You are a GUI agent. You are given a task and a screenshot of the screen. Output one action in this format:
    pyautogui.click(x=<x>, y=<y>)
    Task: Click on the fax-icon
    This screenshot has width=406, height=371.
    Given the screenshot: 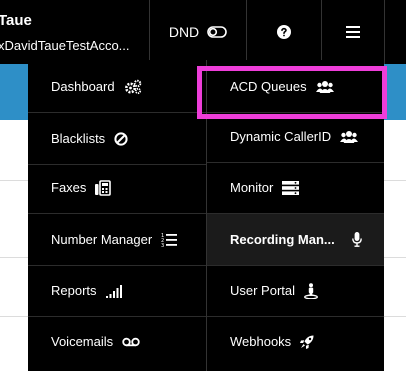 What is the action you would take?
    pyautogui.click(x=103, y=187)
    